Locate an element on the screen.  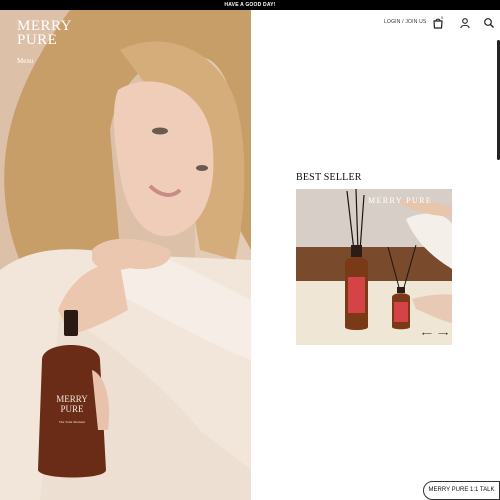
brand-logo: MERRY PURE is located at coordinates (45, 33).